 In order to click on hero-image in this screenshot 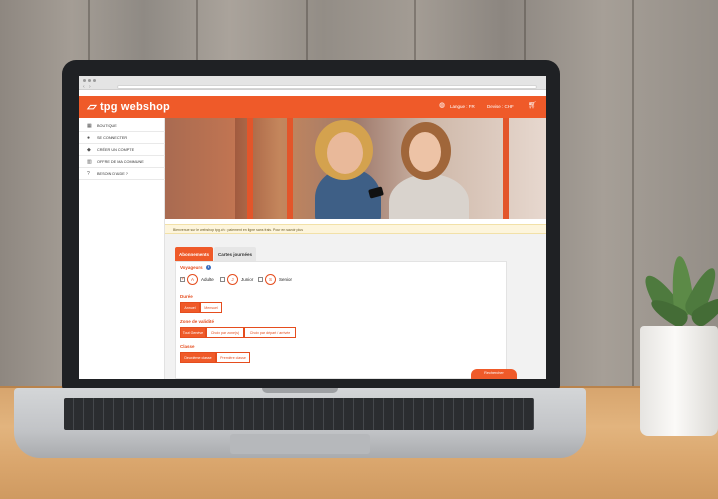, I will do `click(355, 168)`.